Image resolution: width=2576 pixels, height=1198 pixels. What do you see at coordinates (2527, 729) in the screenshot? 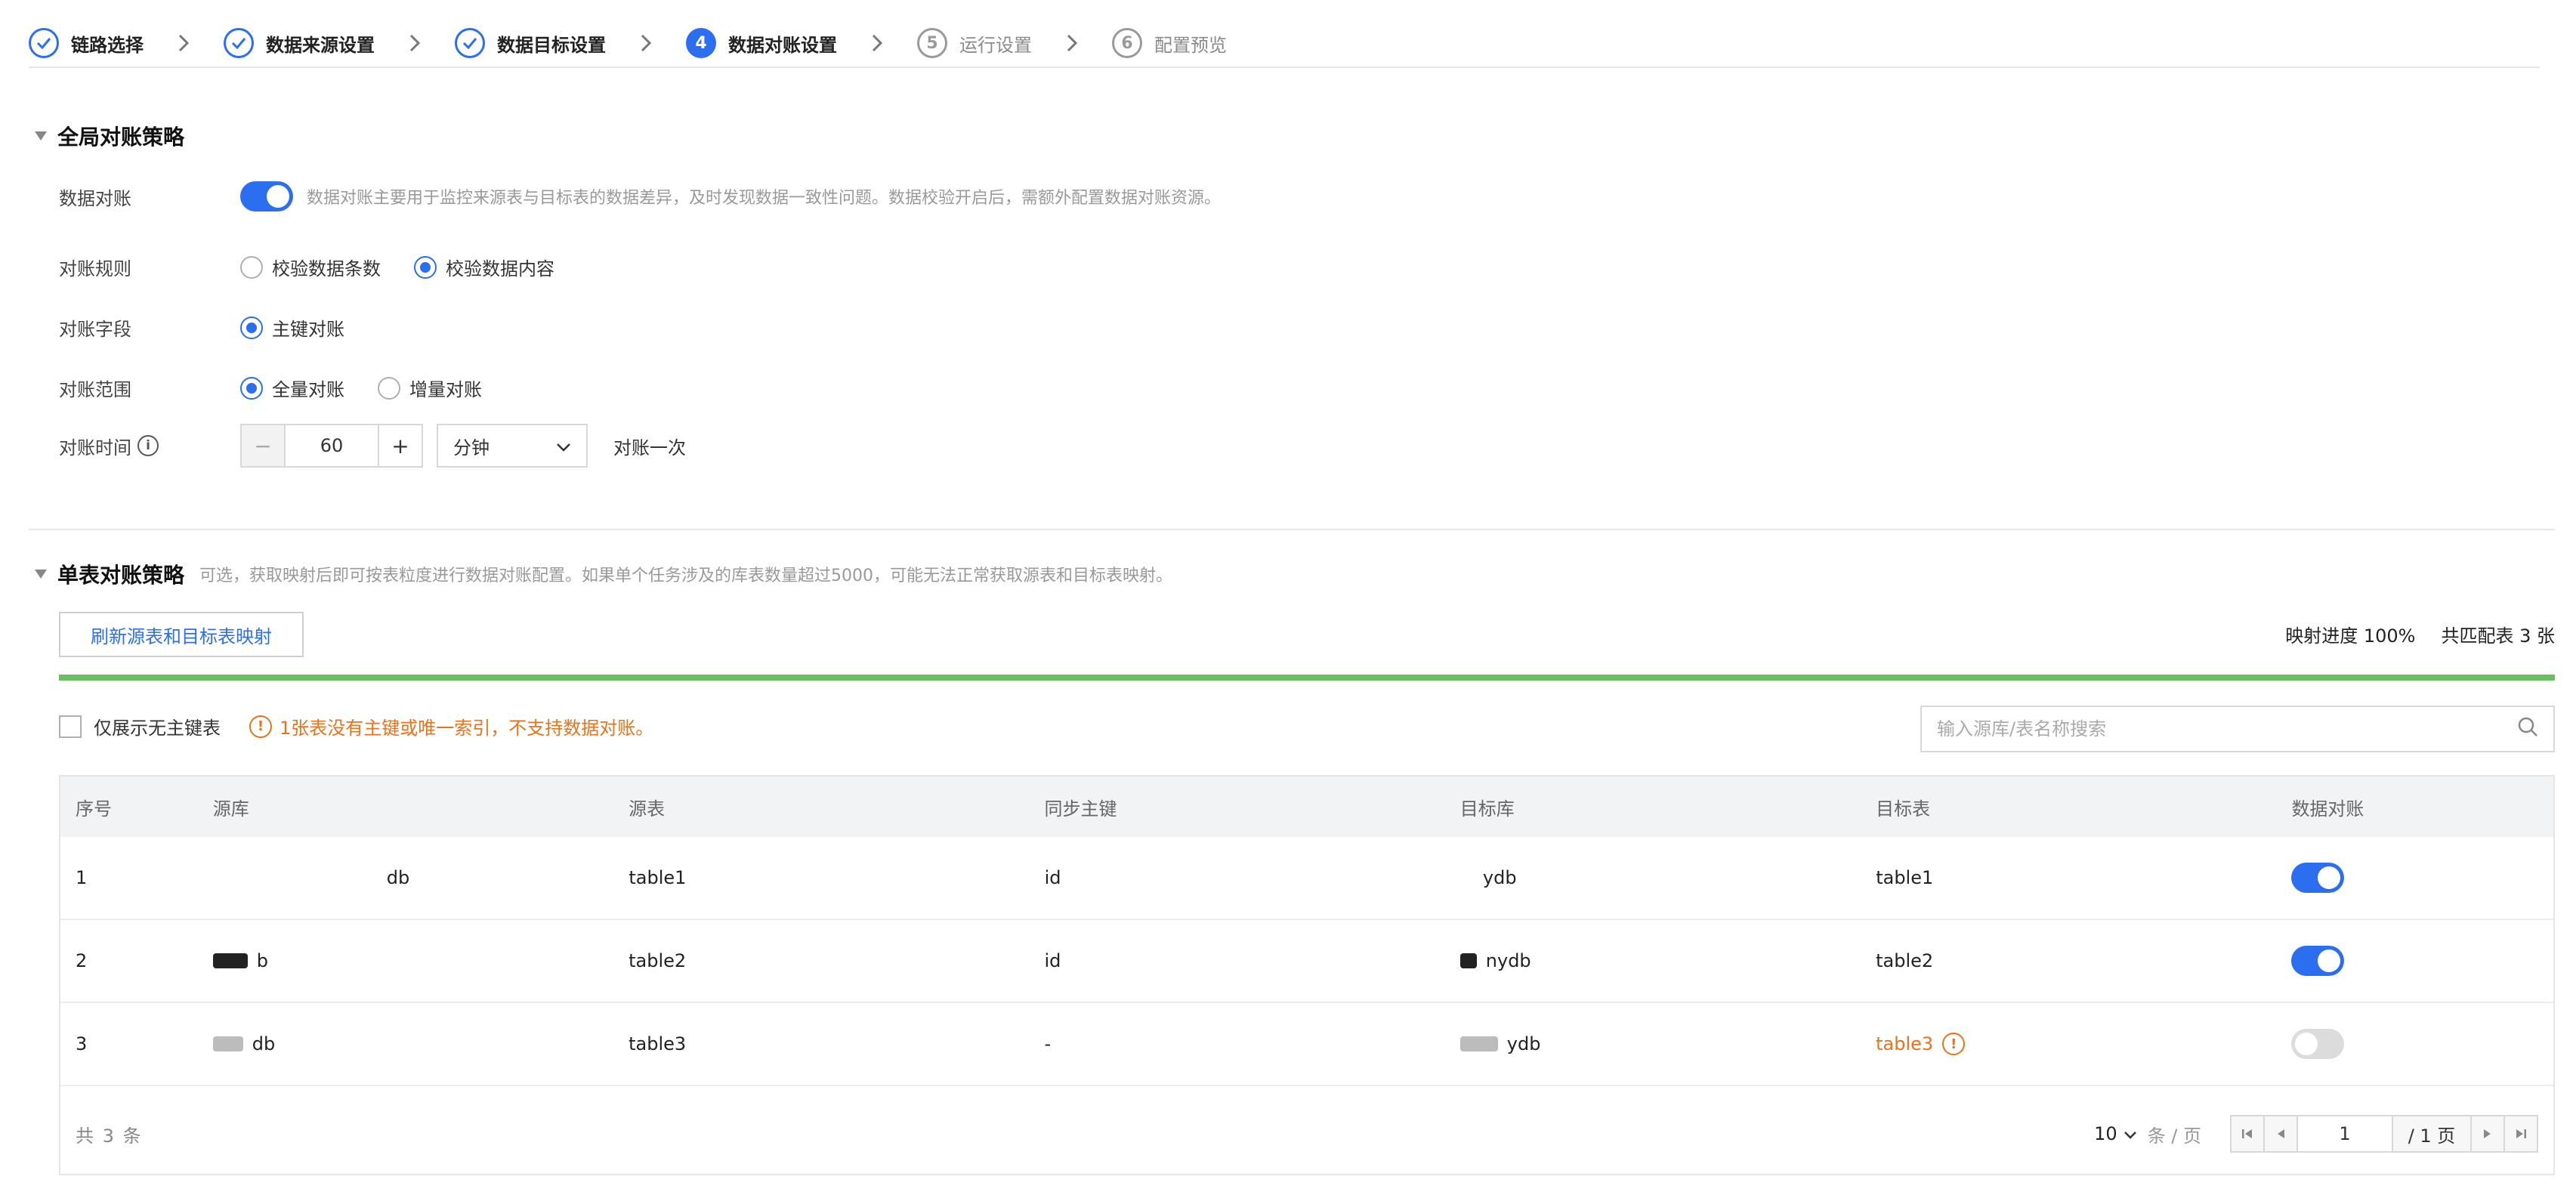
I see `search-icon` at bounding box center [2527, 729].